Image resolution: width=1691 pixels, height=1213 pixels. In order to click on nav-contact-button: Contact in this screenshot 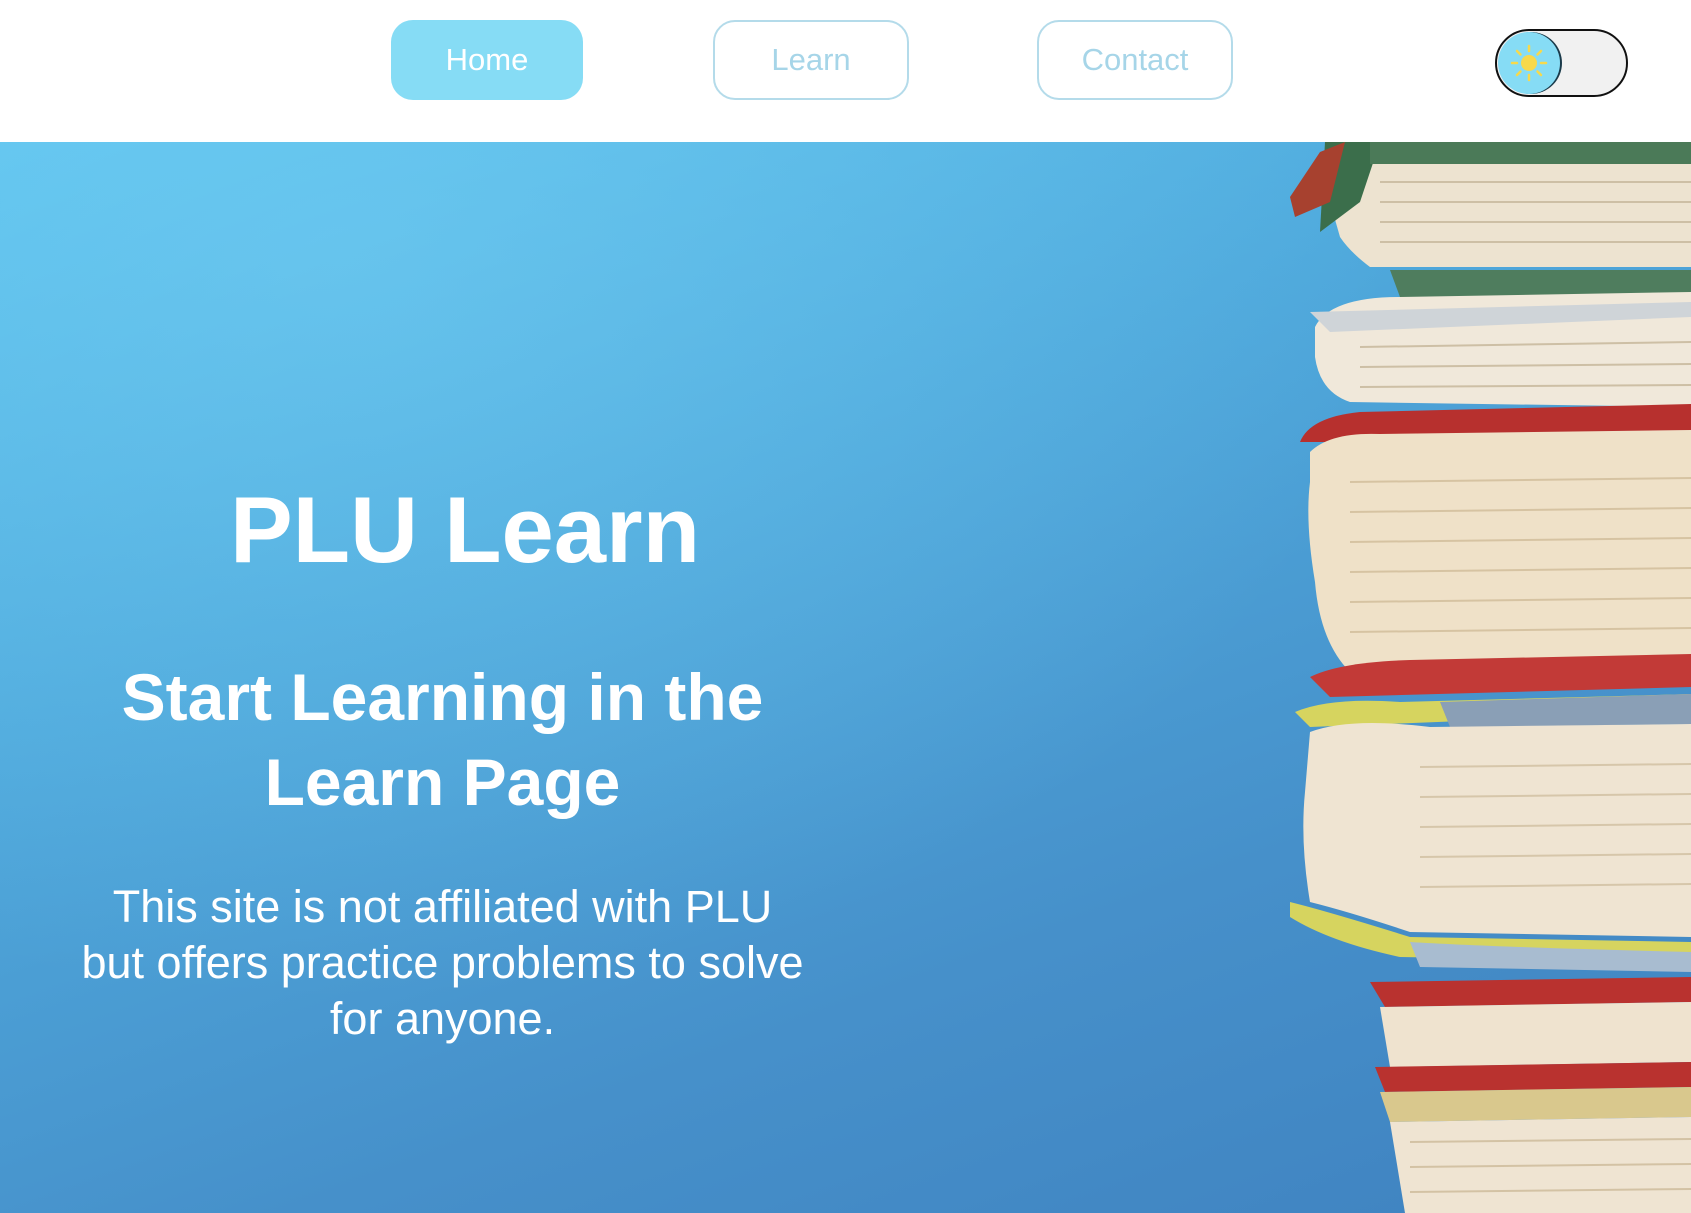, I will do `click(1135, 60)`.